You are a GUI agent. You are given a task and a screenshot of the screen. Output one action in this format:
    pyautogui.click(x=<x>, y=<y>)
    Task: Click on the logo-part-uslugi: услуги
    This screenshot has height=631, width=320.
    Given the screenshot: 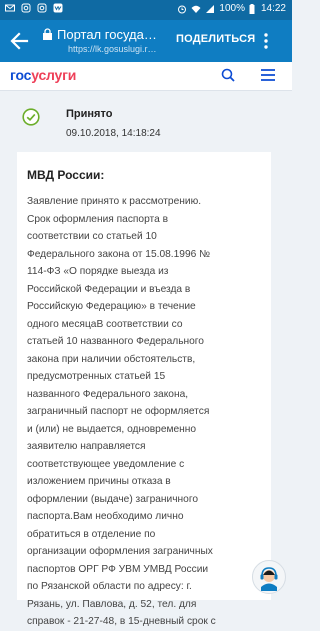 What is the action you would take?
    pyautogui.click(x=54, y=75)
    